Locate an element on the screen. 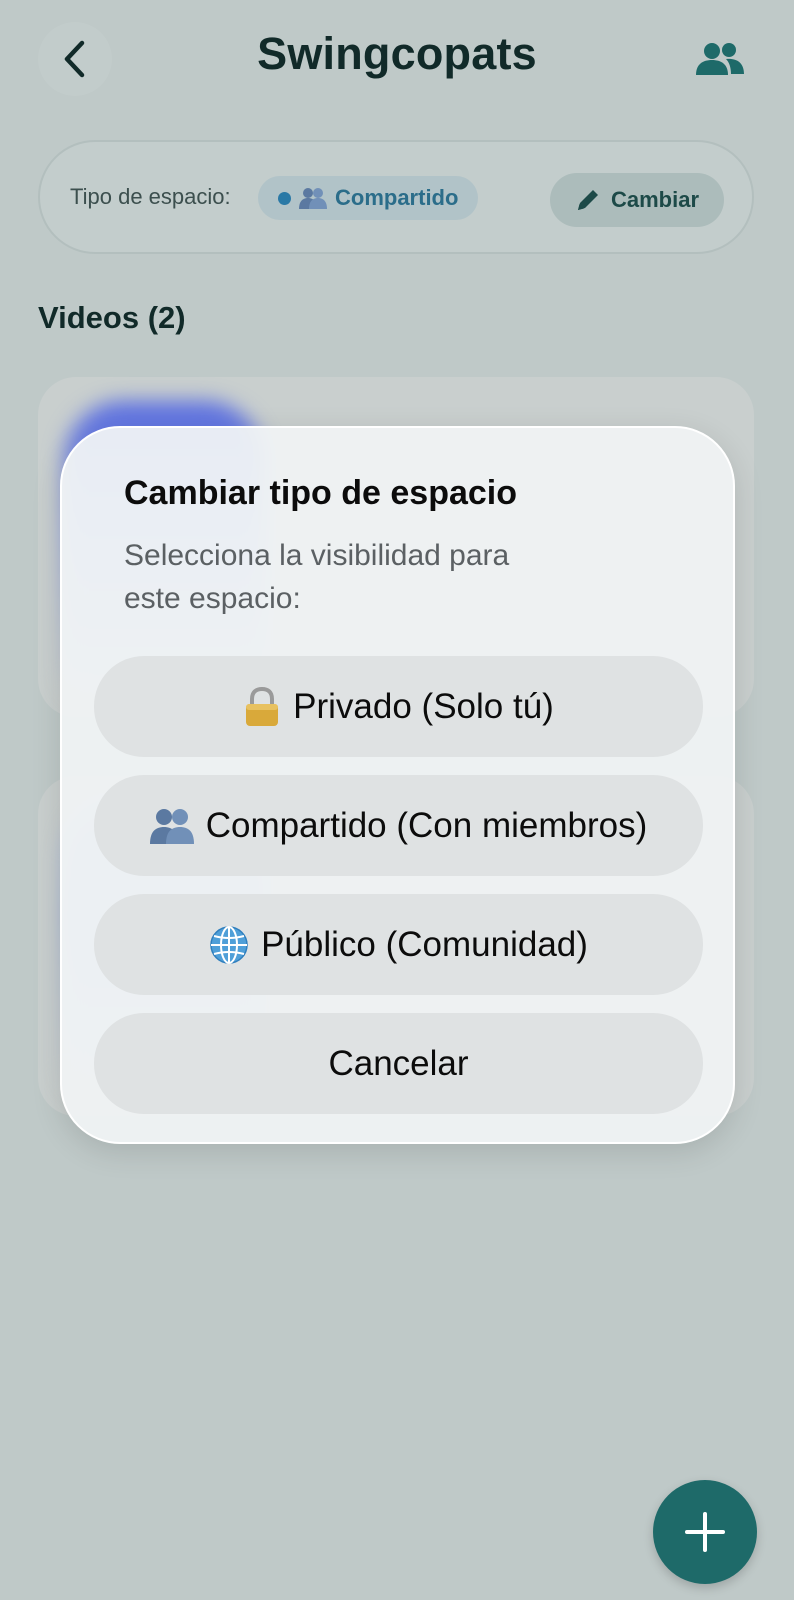  change-space-type-button: Cambiar is located at coordinates (637, 200).